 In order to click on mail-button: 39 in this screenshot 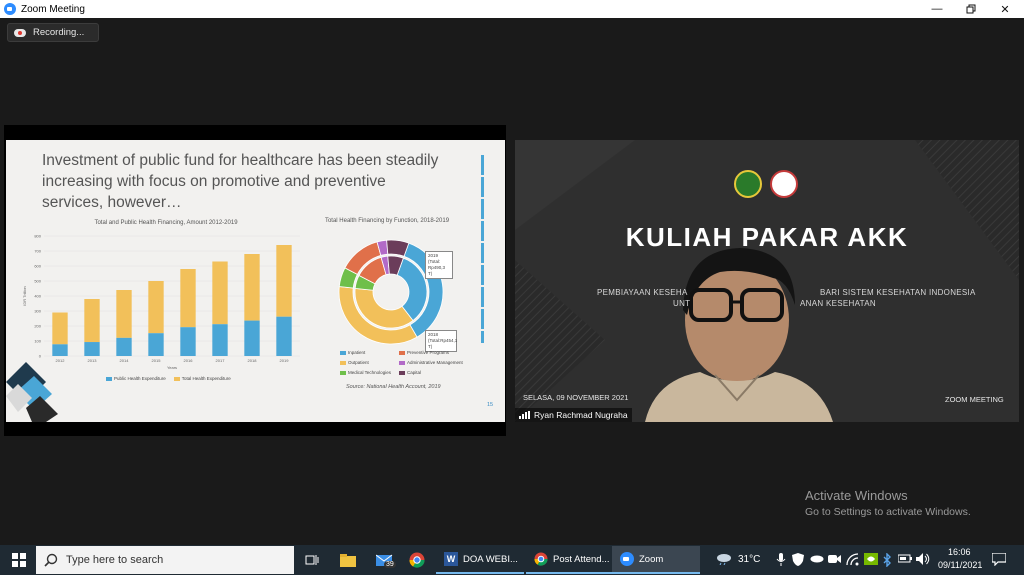, I will do `click(385, 560)`.